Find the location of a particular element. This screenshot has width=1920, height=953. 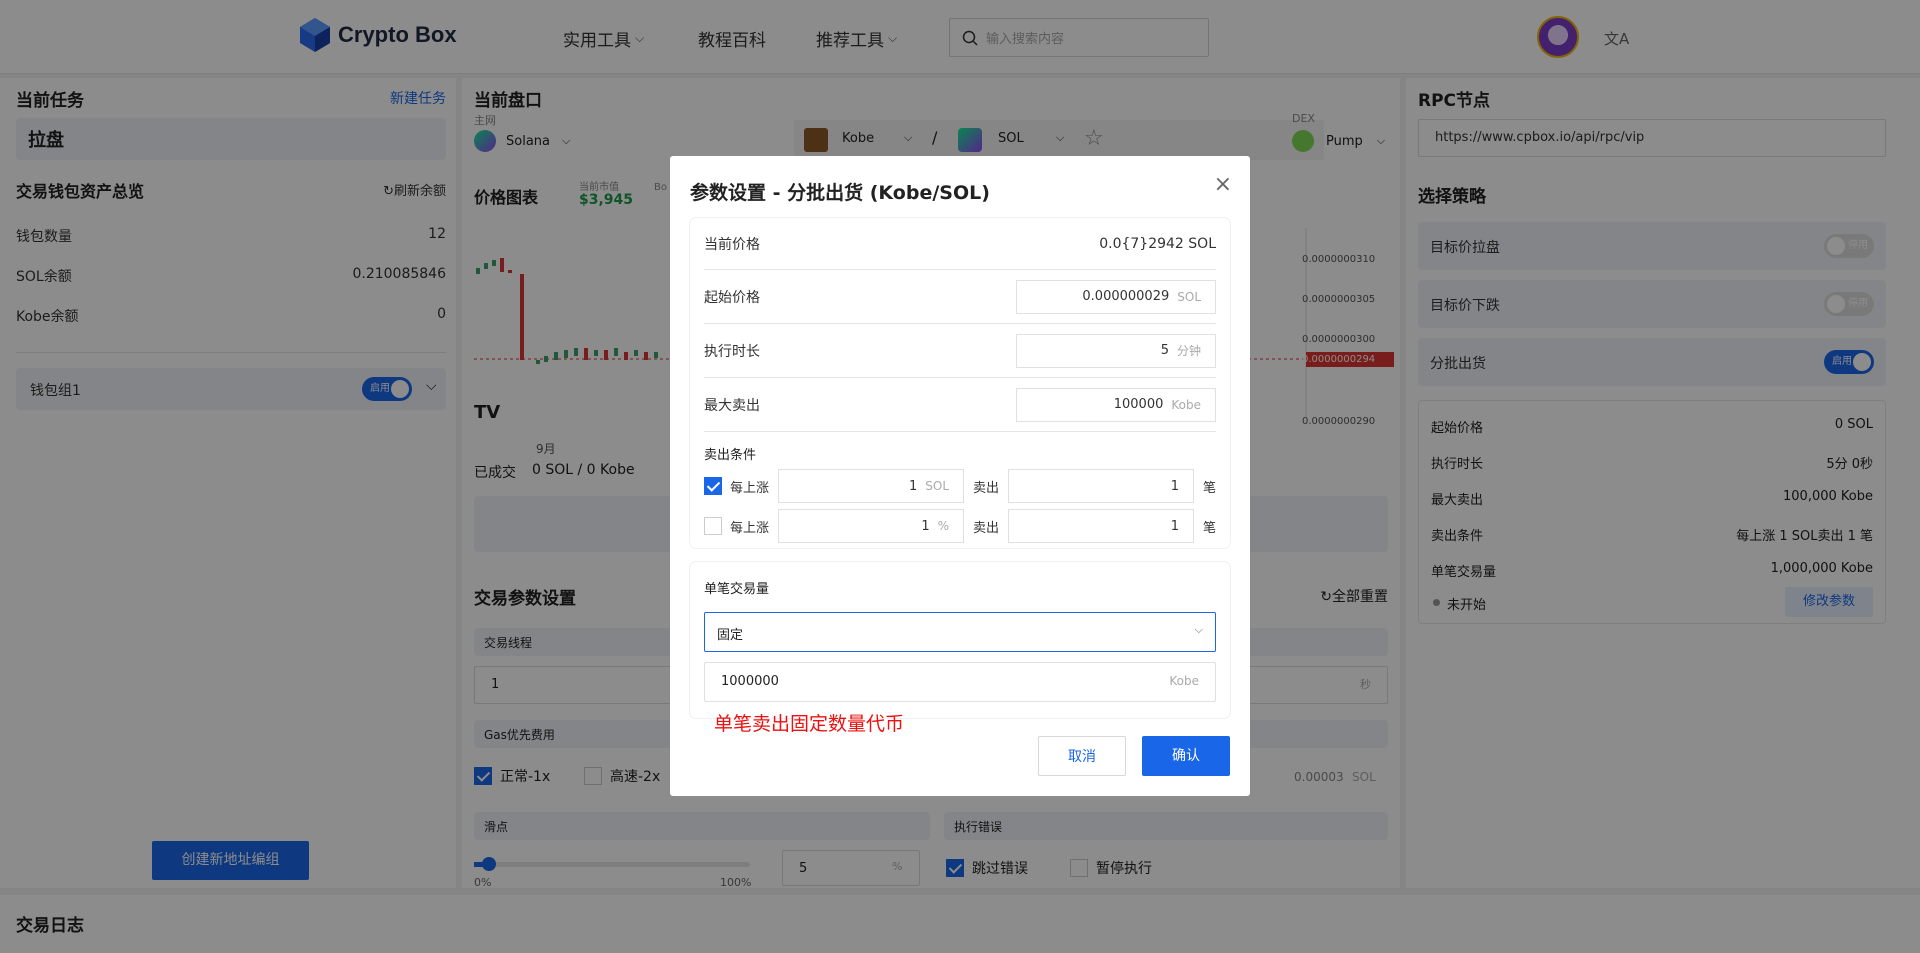

condition-2-value-input: 1% is located at coordinates (871, 526).